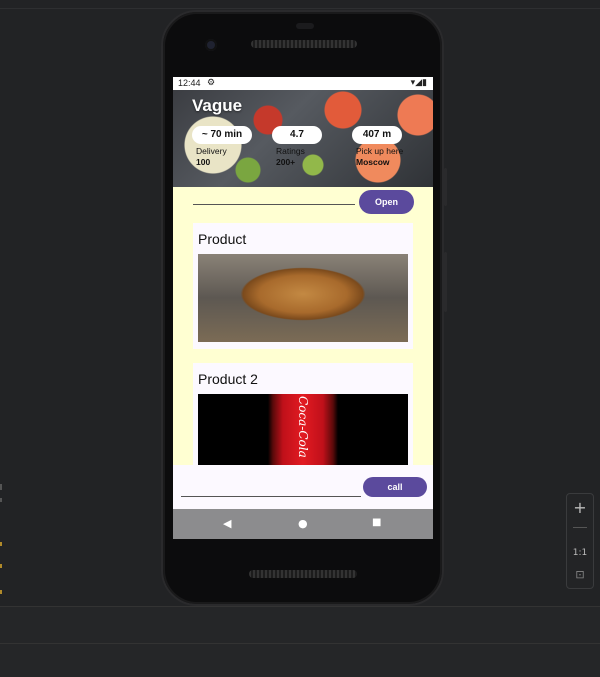 The image size is (600, 677). I want to click on delivery-info: ~ 70 min Delivery 100, so click(222, 146).